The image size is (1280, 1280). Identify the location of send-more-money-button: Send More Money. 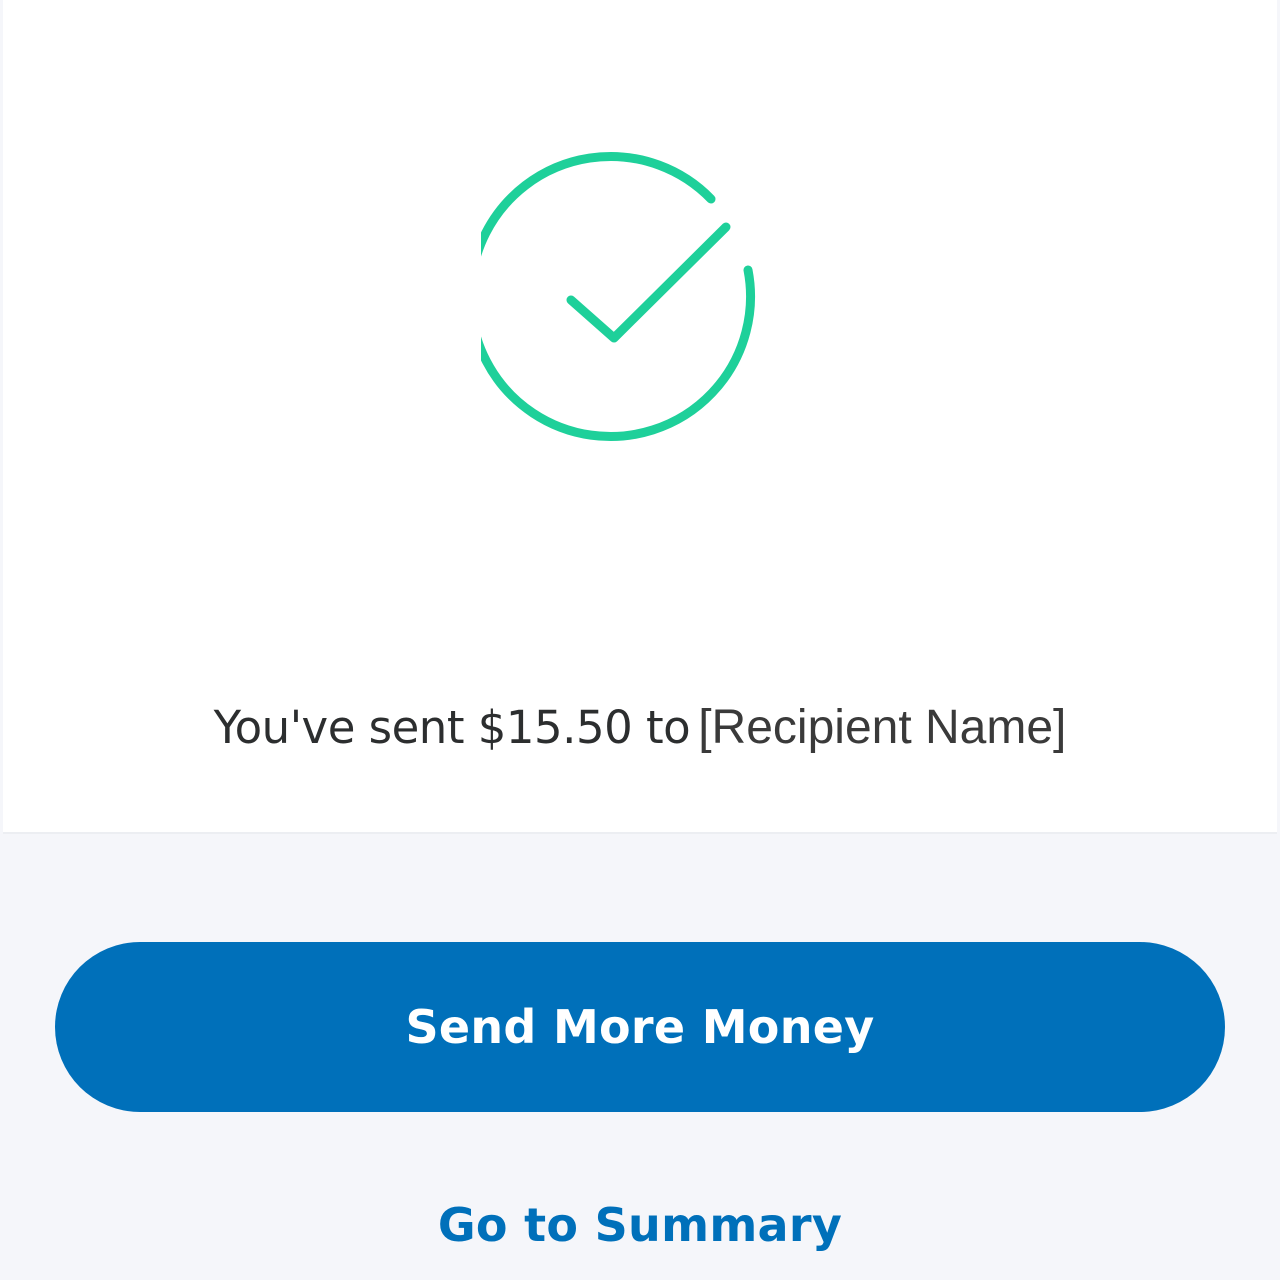
(640, 1027).